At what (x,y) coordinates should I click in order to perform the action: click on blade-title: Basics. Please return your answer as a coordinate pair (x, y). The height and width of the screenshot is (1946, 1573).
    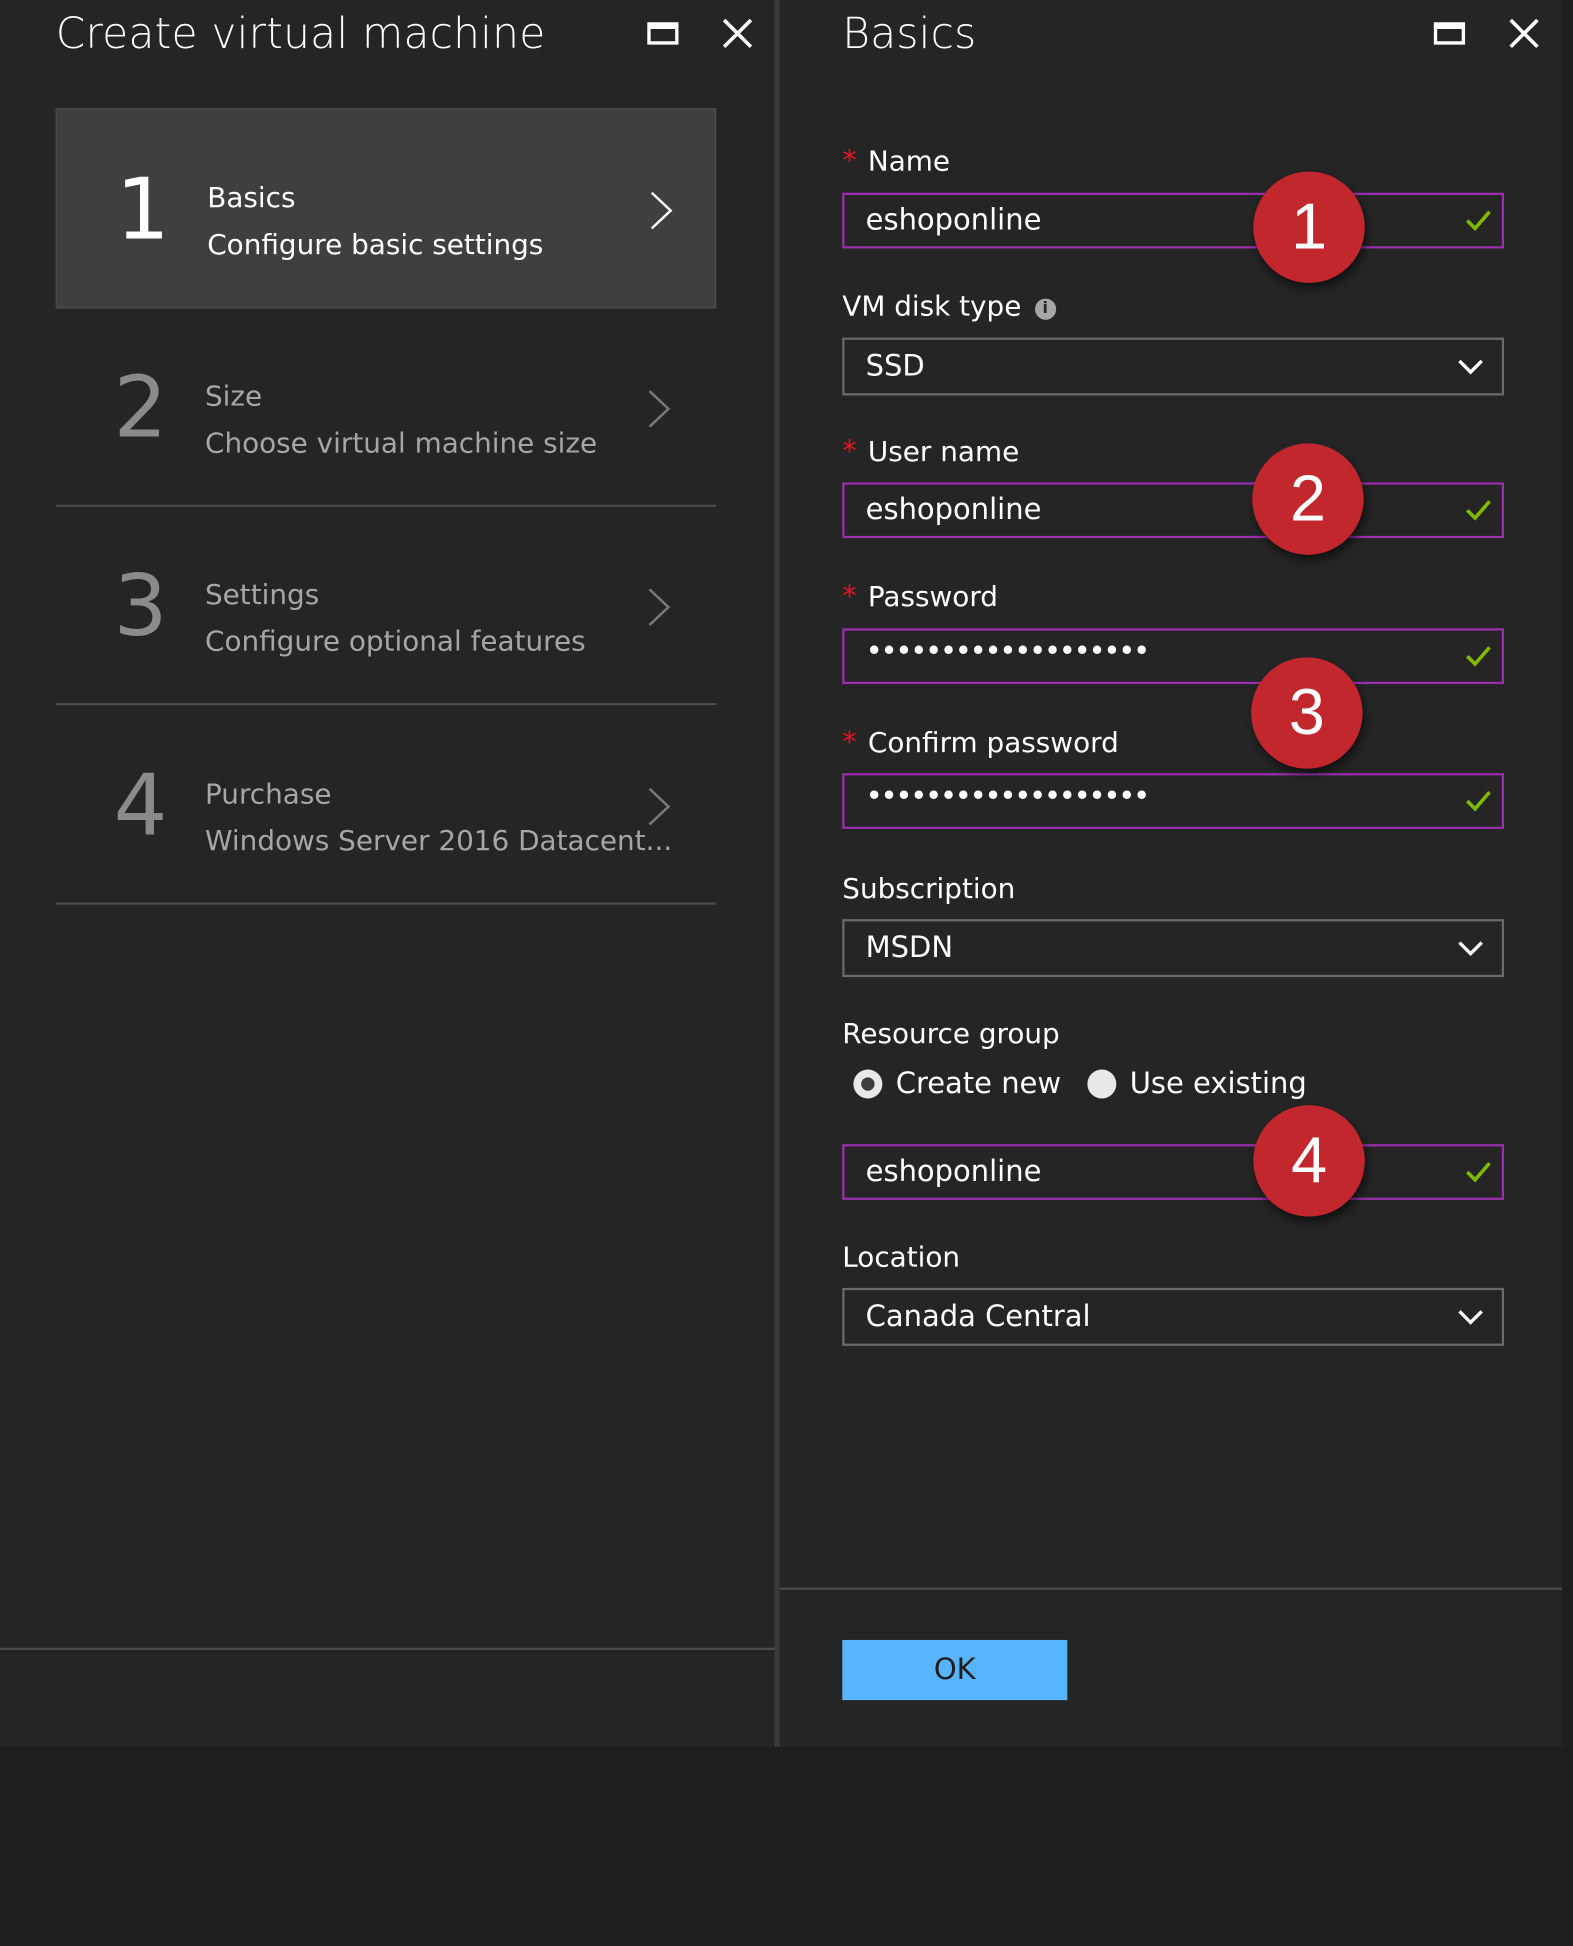
    Looking at the image, I should click on (909, 33).